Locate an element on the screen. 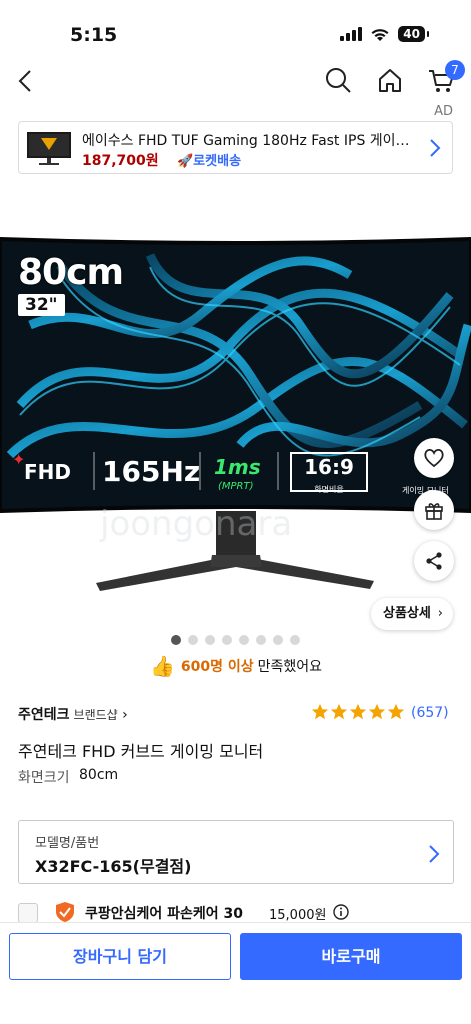  attribute-label: 화면크기 is located at coordinates (44, 778).